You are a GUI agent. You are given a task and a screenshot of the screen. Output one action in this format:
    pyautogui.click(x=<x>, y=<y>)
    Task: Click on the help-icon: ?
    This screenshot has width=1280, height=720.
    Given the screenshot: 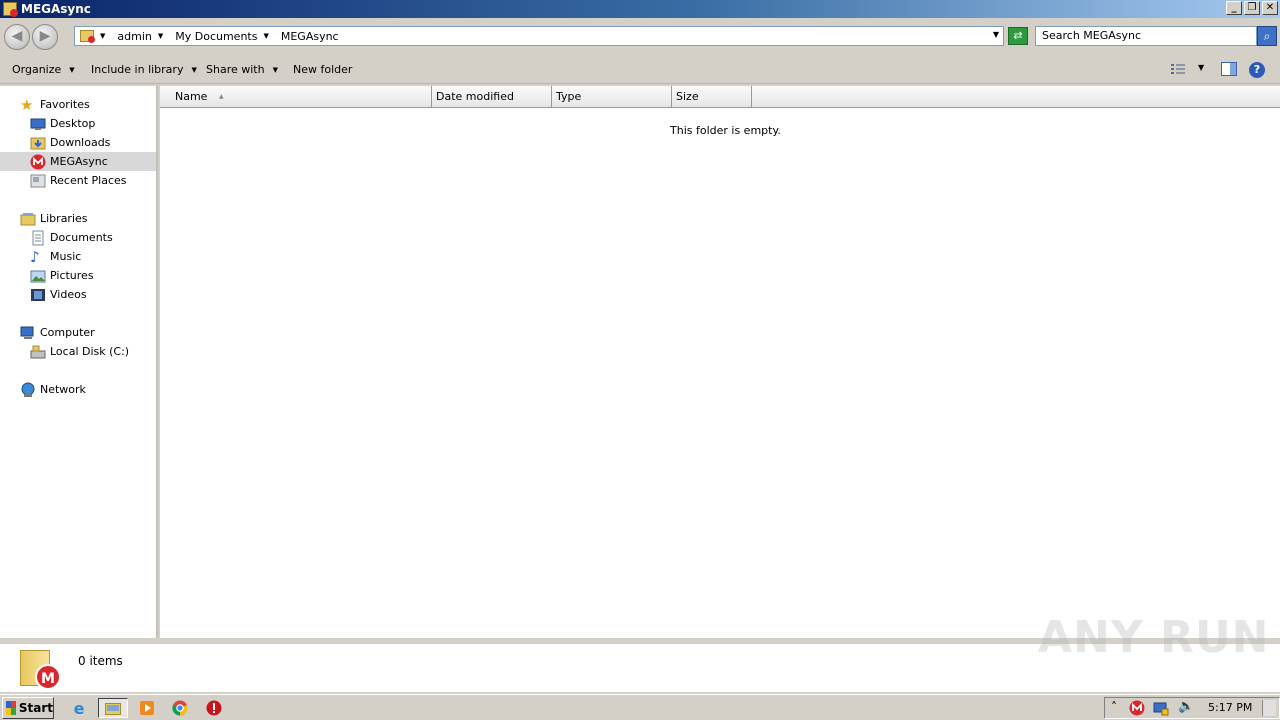 What is the action you would take?
    pyautogui.click(x=1257, y=70)
    